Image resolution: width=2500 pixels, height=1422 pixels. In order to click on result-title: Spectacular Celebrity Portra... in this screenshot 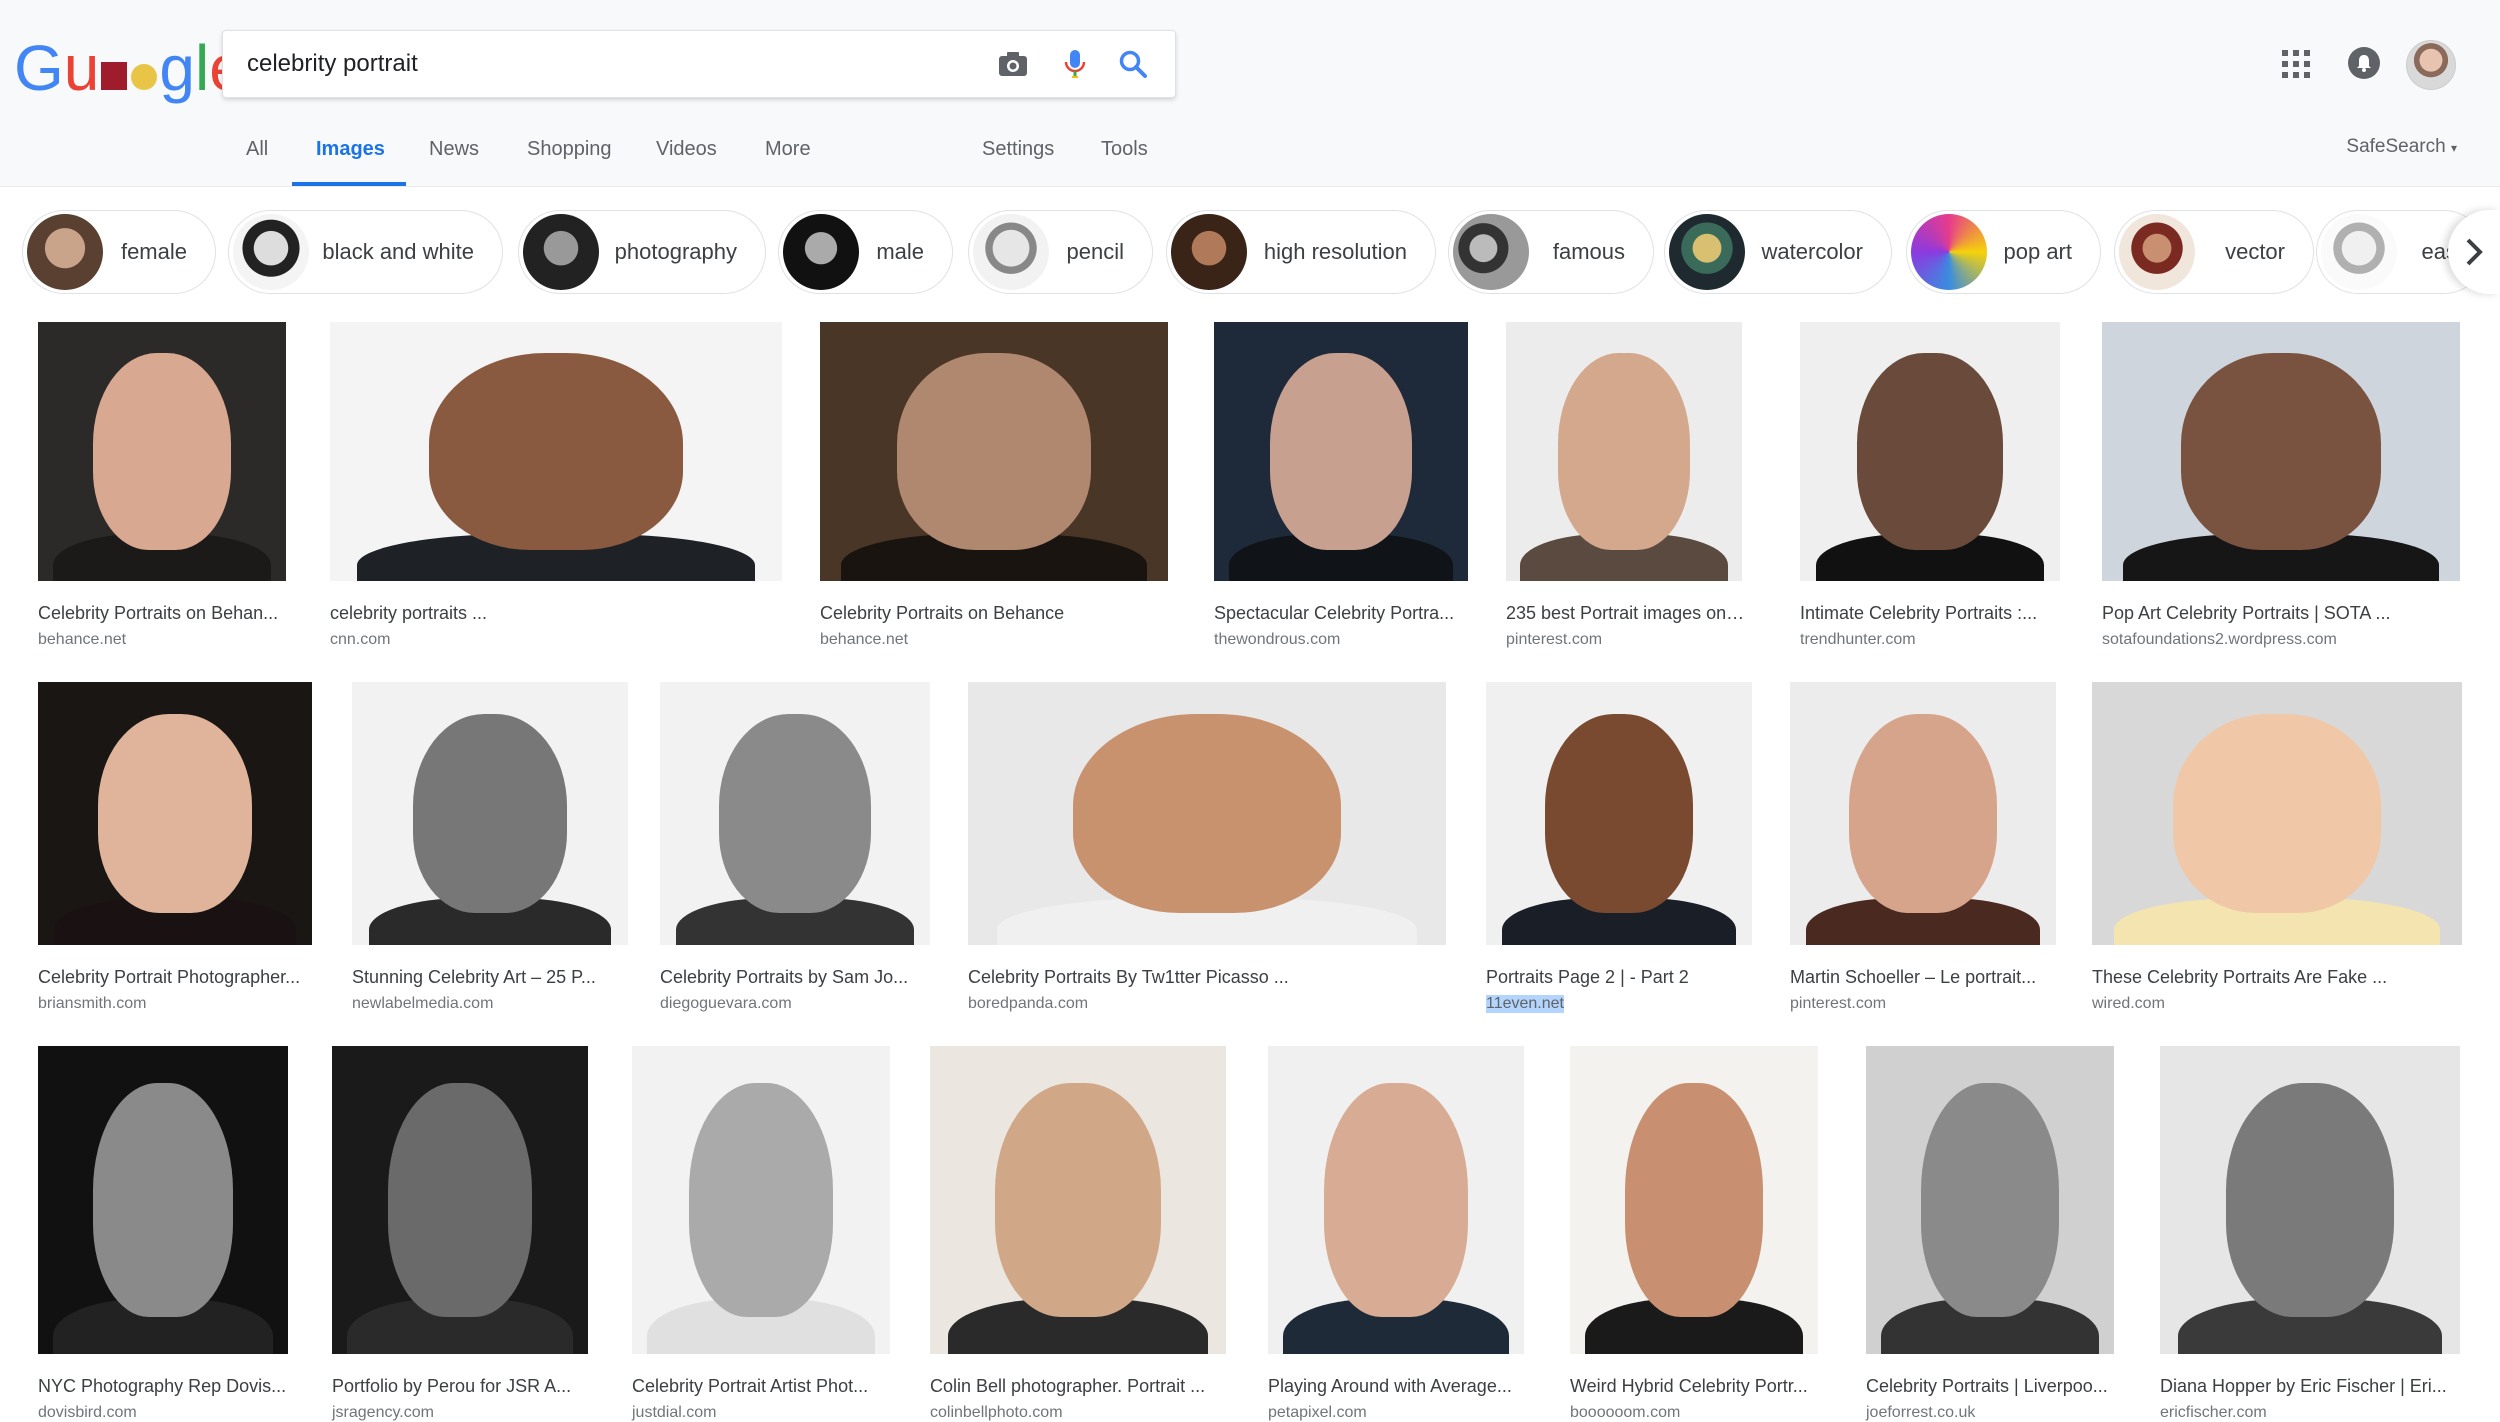, I will do `click(1341, 613)`.